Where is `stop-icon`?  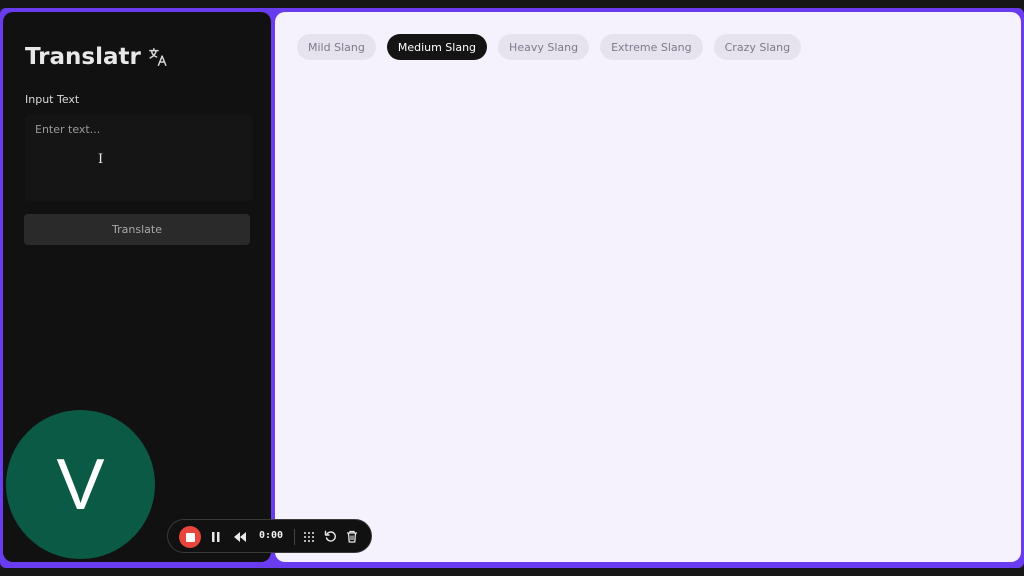
stop-icon is located at coordinates (190, 537).